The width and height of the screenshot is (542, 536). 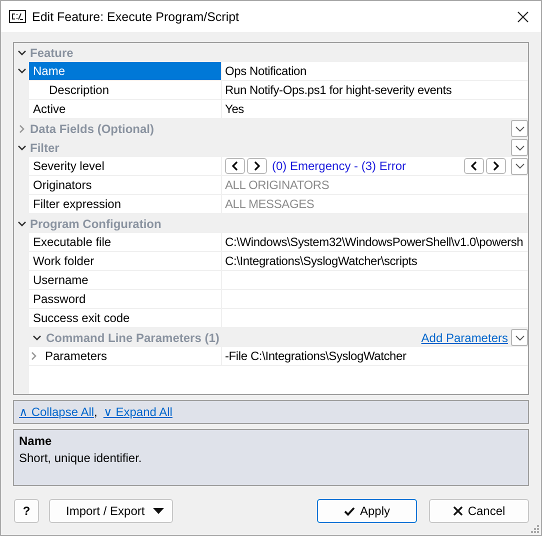 What do you see at coordinates (26, 511) in the screenshot?
I see `help-button: ?` at bounding box center [26, 511].